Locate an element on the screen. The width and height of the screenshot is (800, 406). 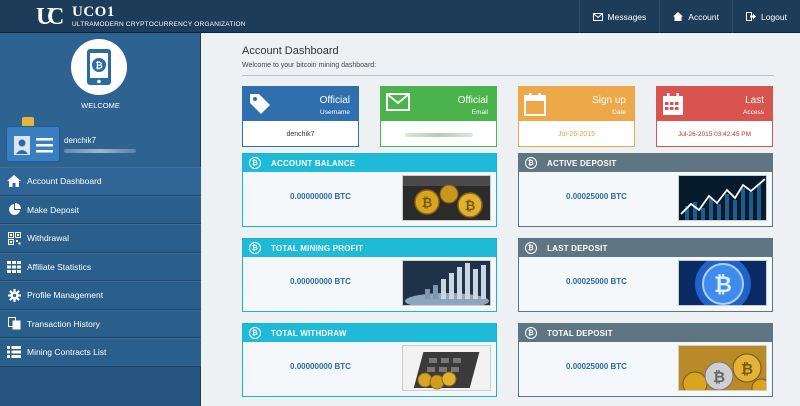
pie-chart-icon is located at coordinates (14, 209).